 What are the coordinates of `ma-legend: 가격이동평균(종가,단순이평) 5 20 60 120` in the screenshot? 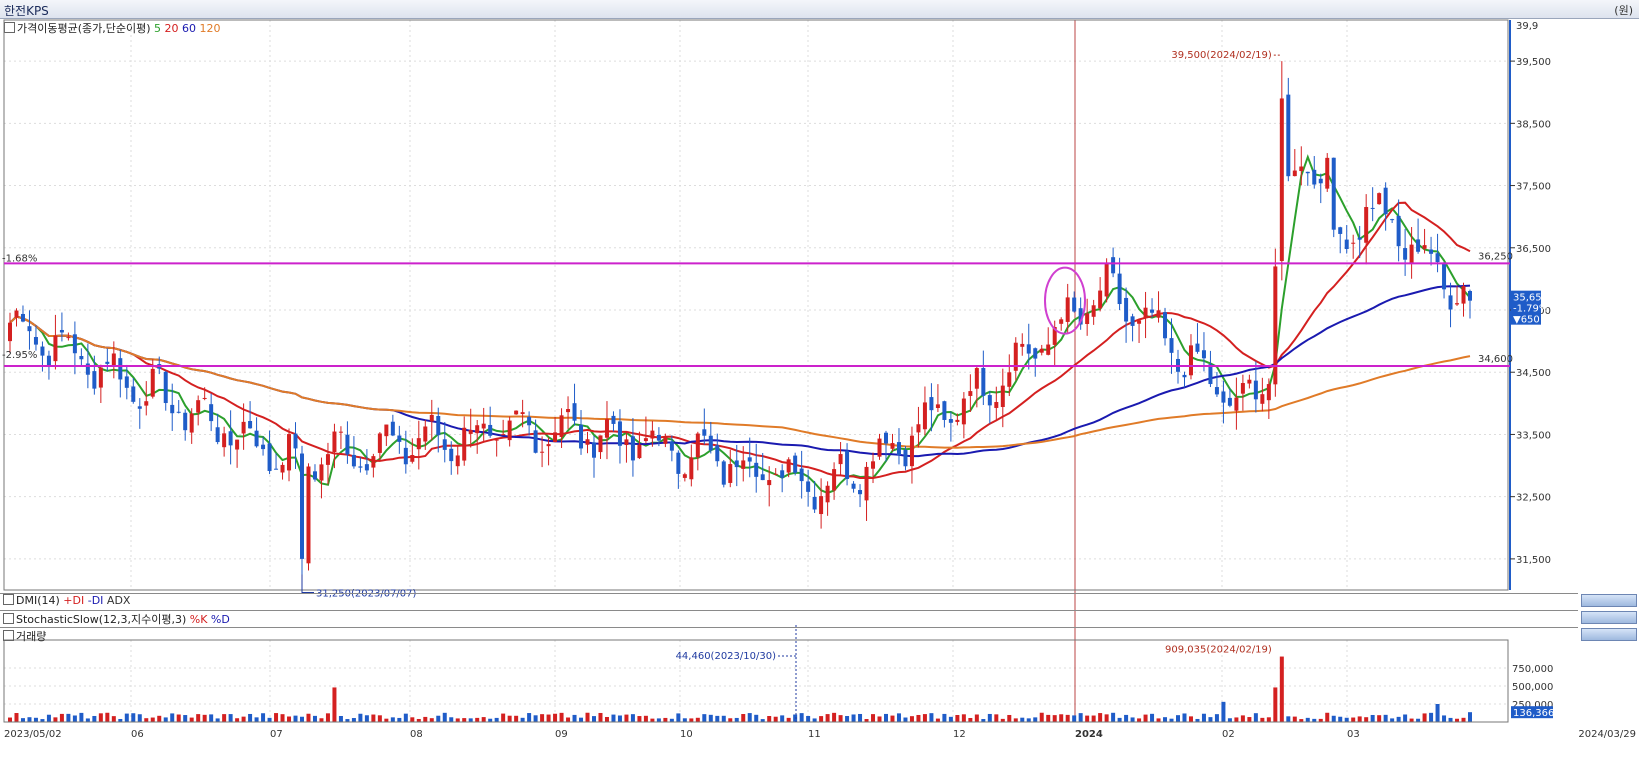 It's located at (112, 28).